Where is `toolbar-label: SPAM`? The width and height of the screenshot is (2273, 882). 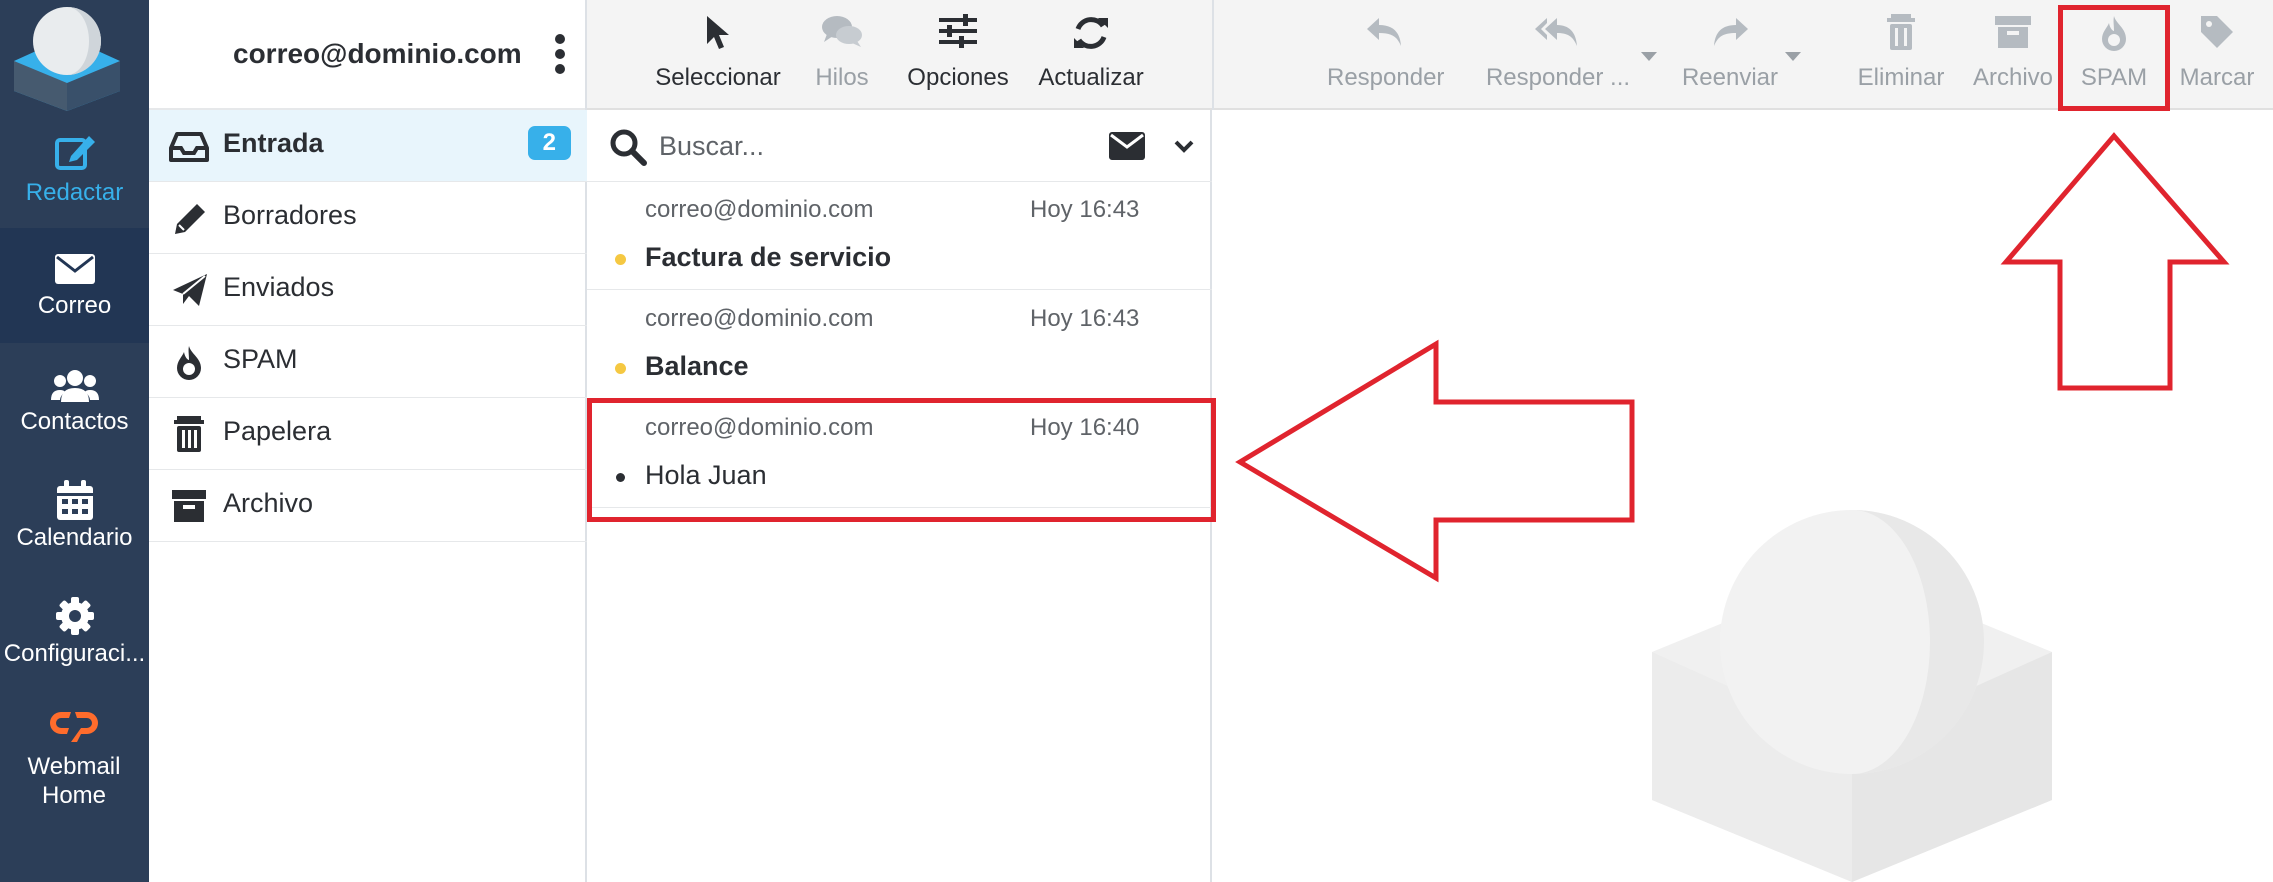 toolbar-label: SPAM is located at coordinates (2114, 77).